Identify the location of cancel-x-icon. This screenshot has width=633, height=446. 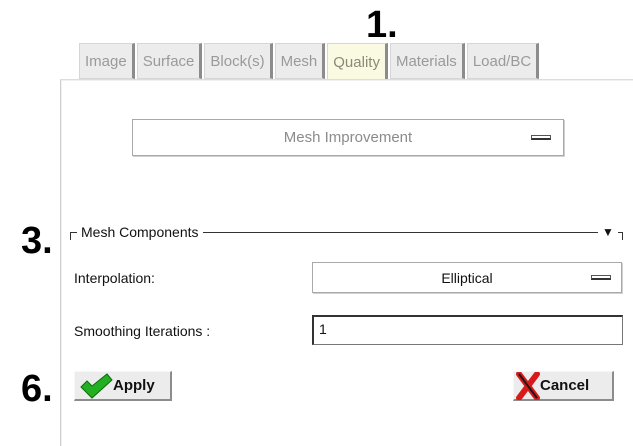
(528, 385).